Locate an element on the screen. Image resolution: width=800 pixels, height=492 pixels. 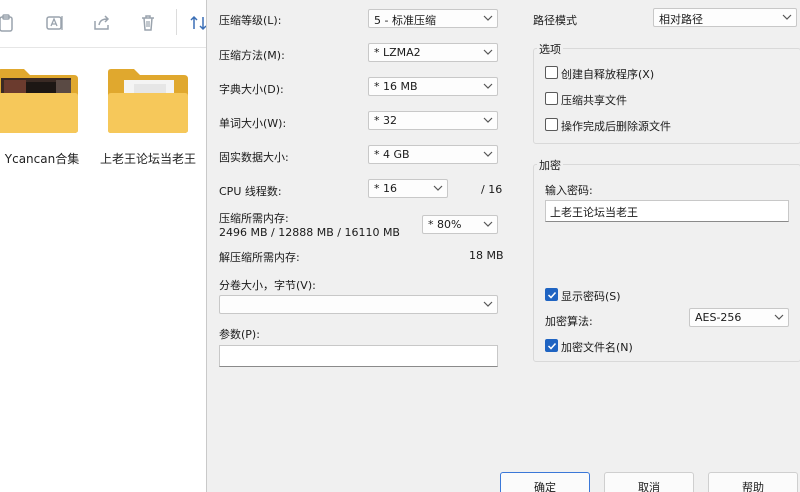
memory-compress-label: 压缩所需内存: is located at coordinates (254, 218).